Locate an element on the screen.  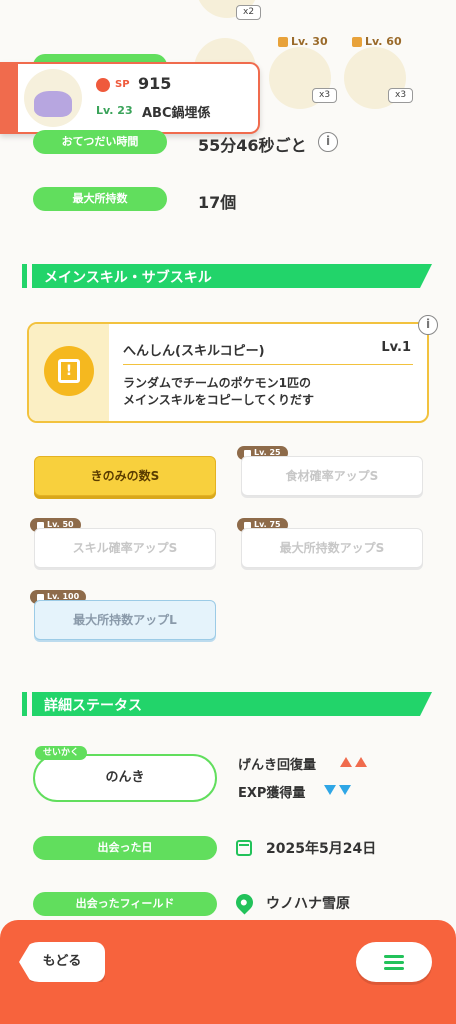
nature-tag: せいかく is located at coordinates (61, 753).